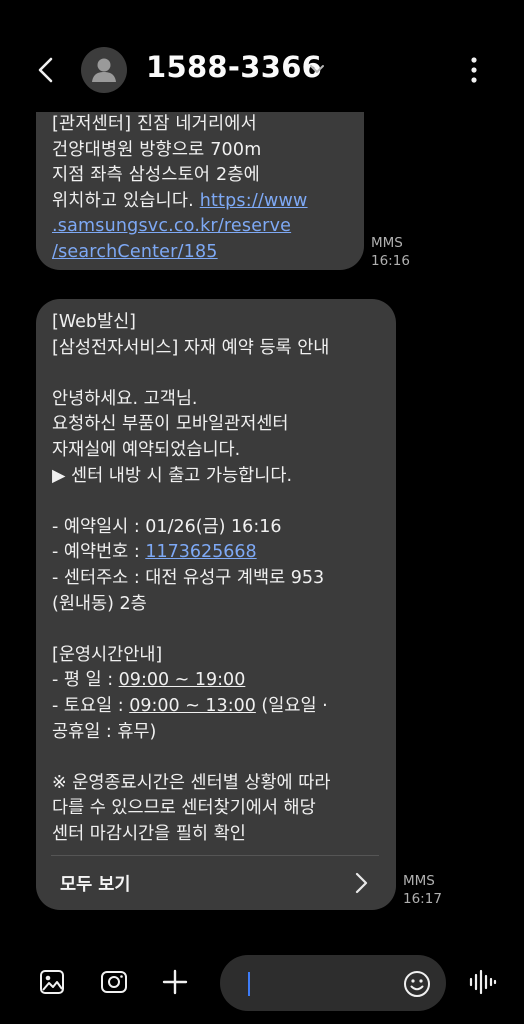 This screenshot has width=524, height=1024. What do you see at coordinates (422, 890) in the screenshot?
I see `message-meta: MMS 16:17` at bounding box center [422, 890].